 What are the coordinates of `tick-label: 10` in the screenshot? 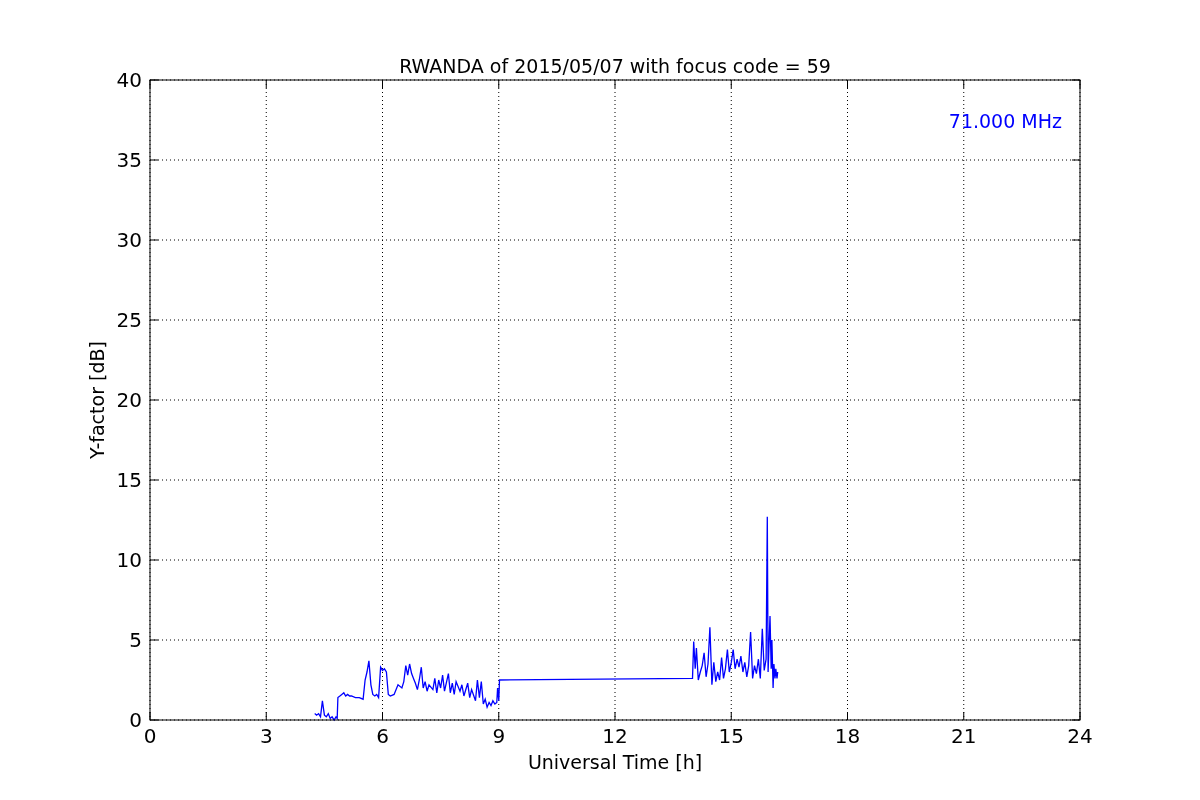 It's located at (129, 560).